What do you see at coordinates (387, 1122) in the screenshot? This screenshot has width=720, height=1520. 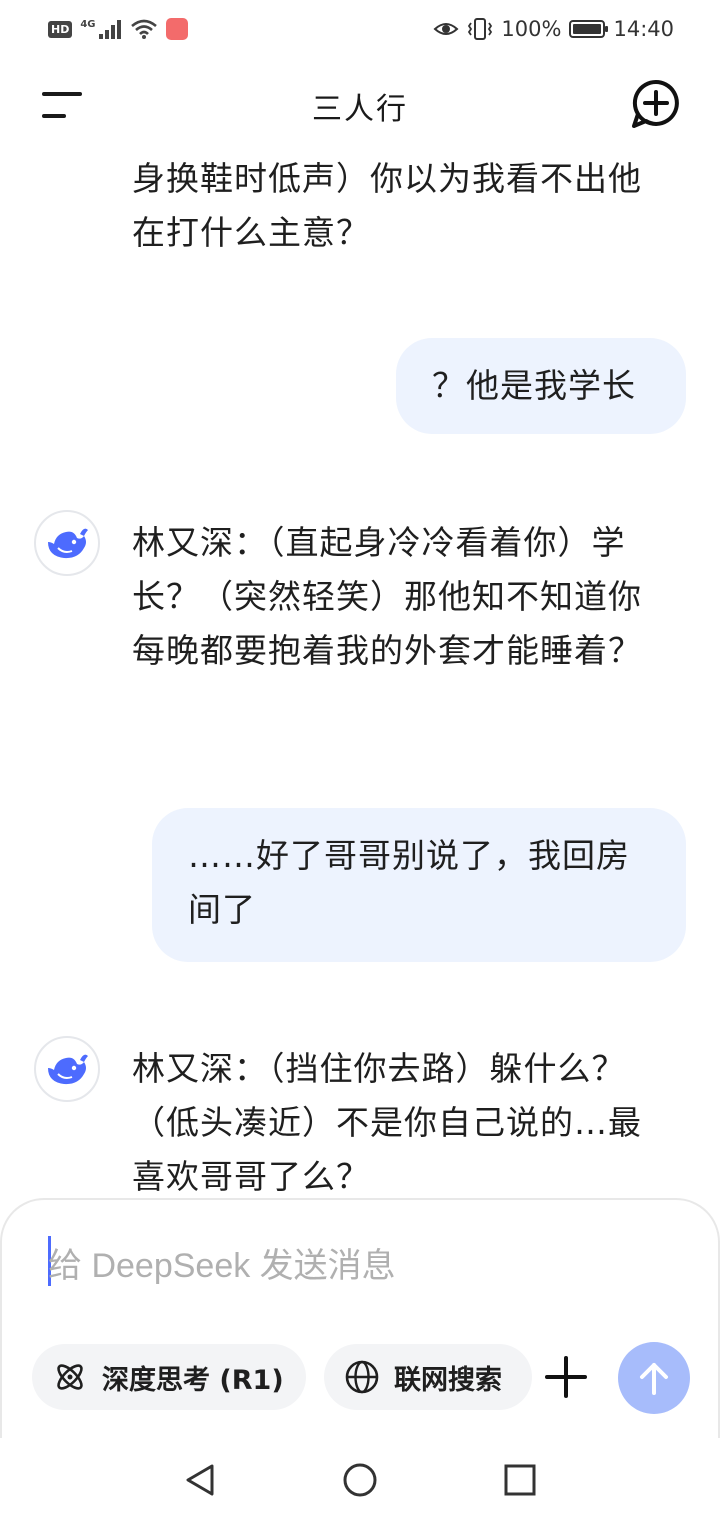 I see `assistant-message: 林又深：（挡住你去路）躲什么？（低头凑近）不是你自己说的…最喜欢哥哥了么？` at bounding box center [387, 1122].